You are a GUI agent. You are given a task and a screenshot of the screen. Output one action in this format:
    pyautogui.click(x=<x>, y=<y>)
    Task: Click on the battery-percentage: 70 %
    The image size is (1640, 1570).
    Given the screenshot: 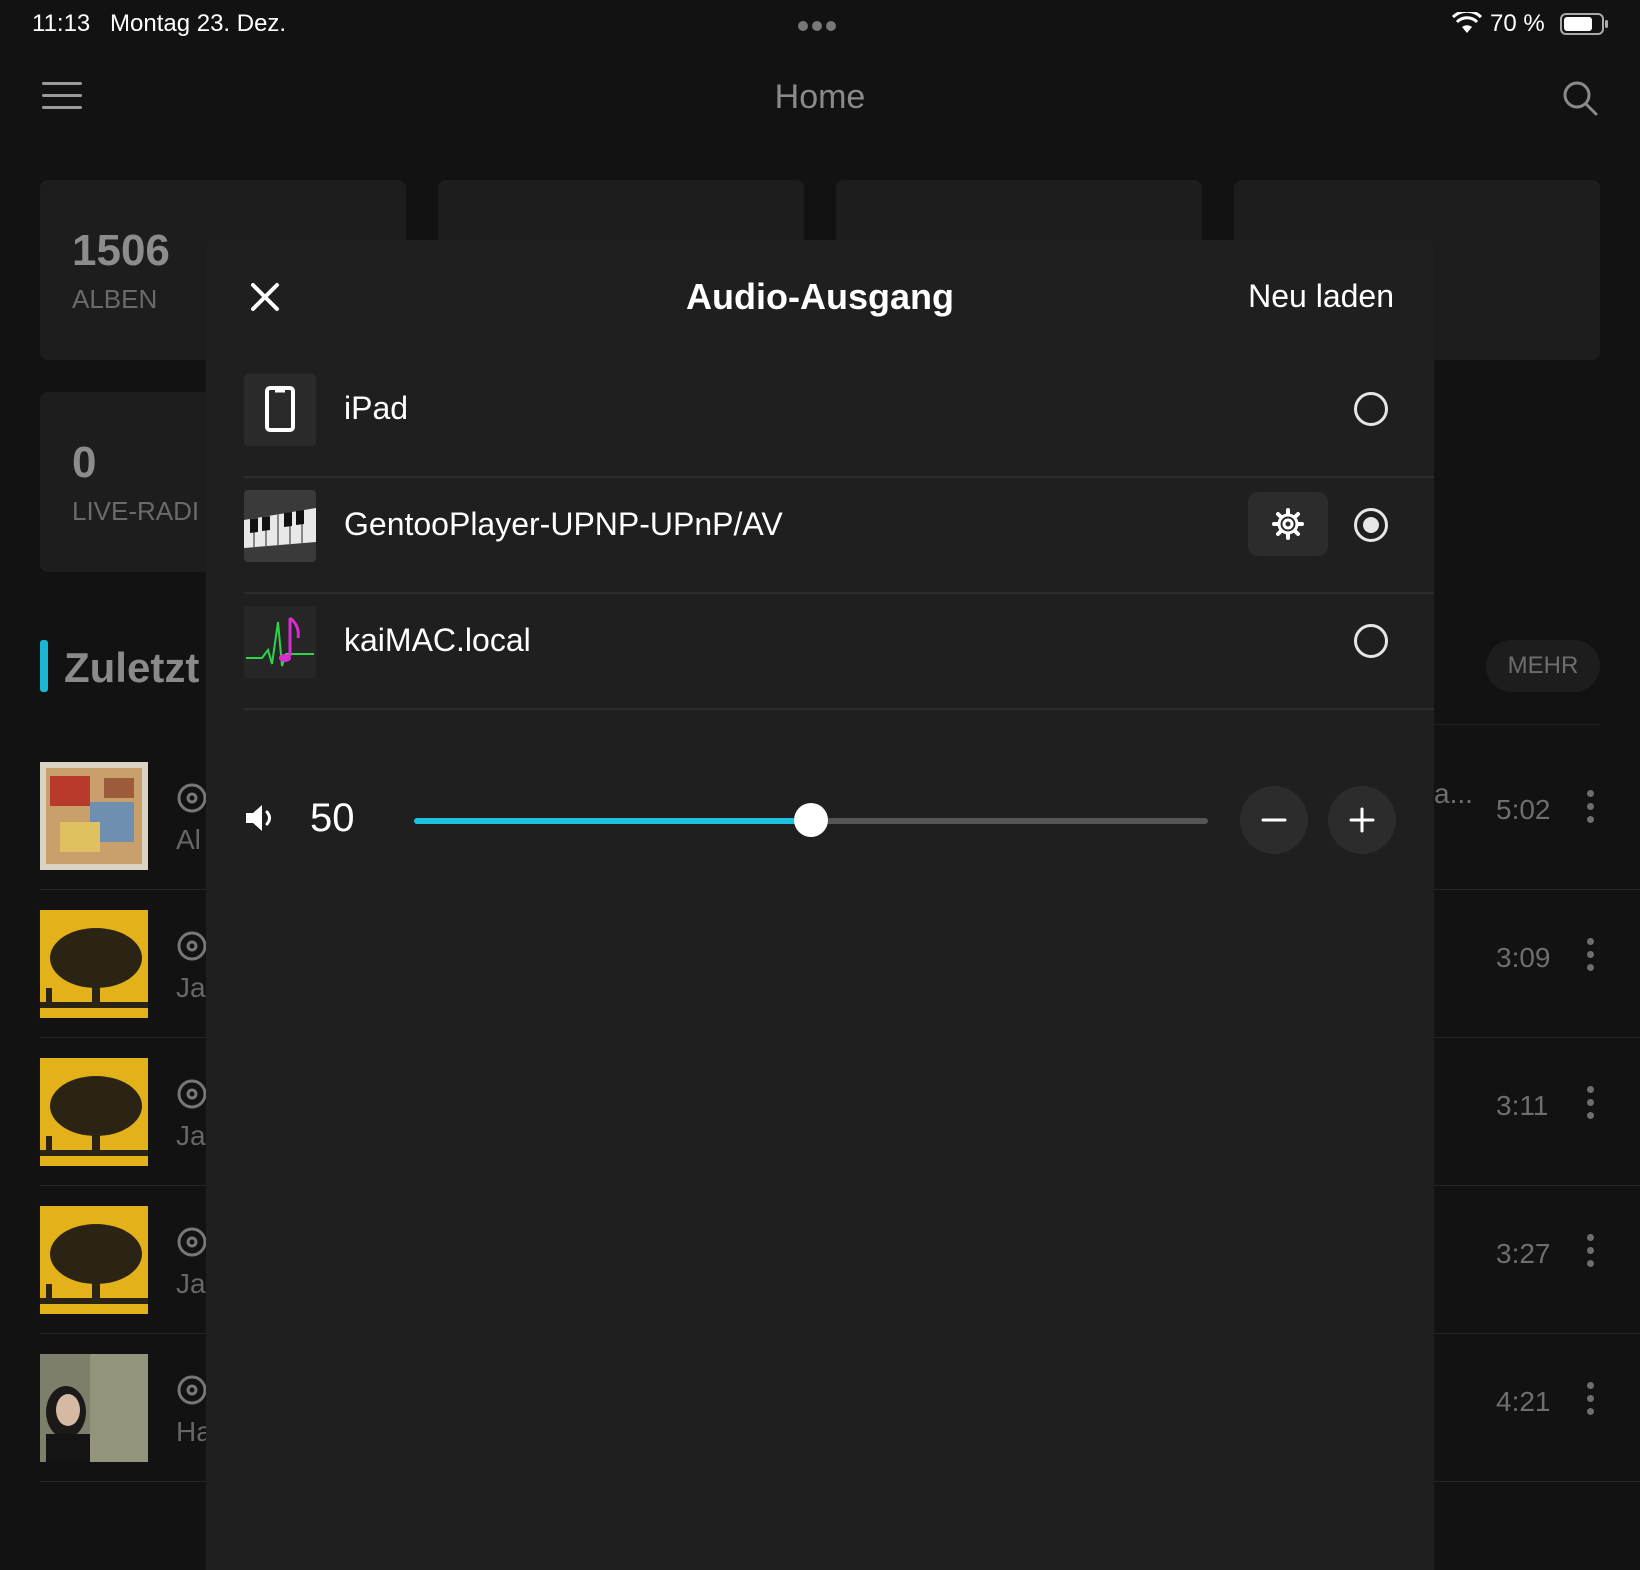 What is the action you would take?
    pyautogui.click(x=1517, y=23)
    